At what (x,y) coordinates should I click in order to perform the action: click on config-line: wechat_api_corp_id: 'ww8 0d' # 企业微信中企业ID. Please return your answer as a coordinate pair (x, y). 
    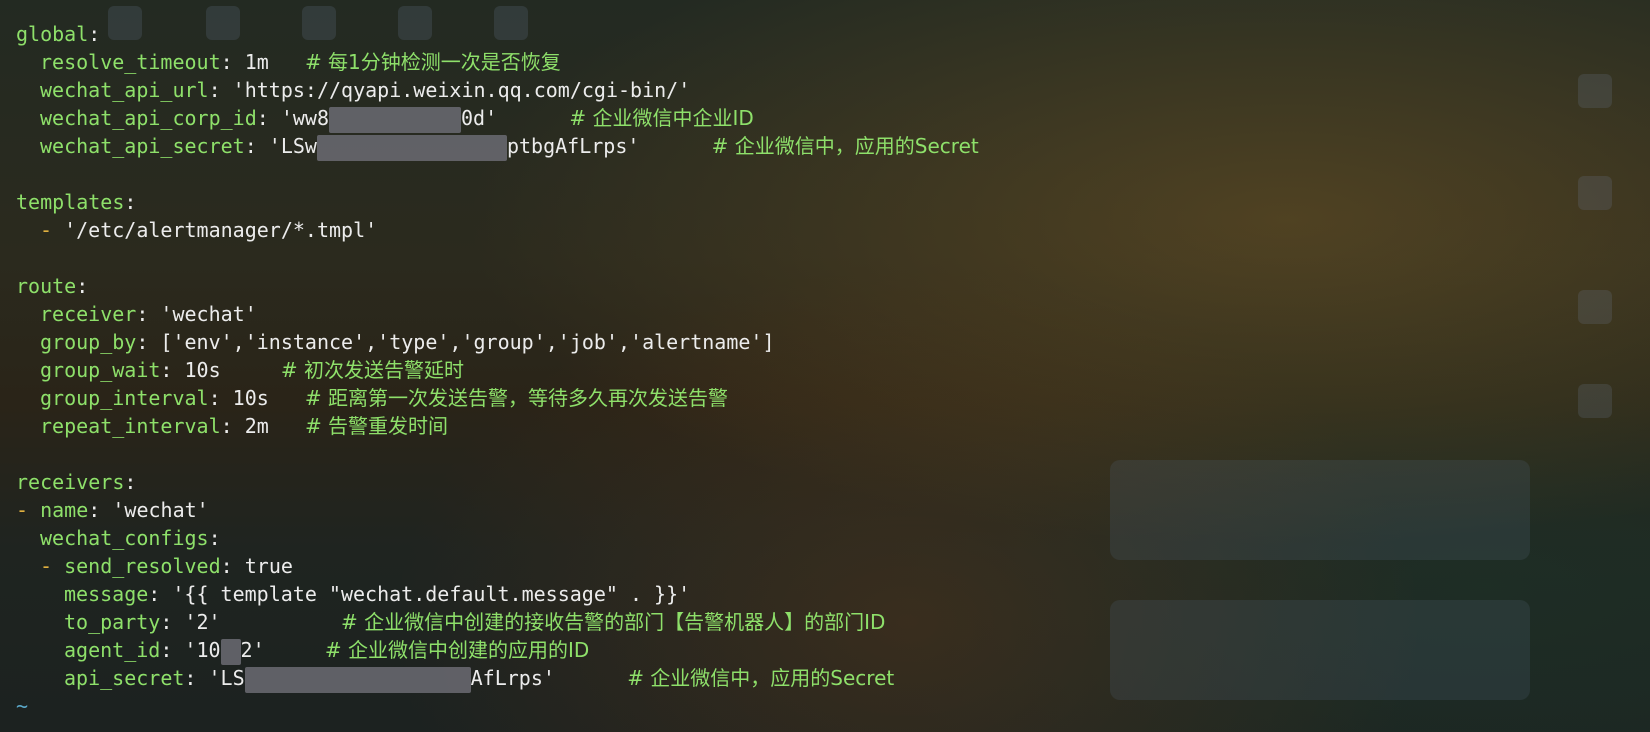
    Looking at the image, I should click on (397, 118).